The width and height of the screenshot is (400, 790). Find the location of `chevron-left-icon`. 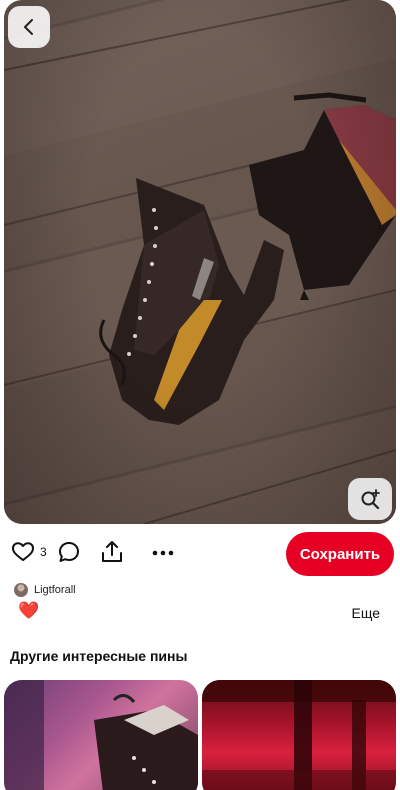

chevron-left-icon is located at coordinates (28, 27).